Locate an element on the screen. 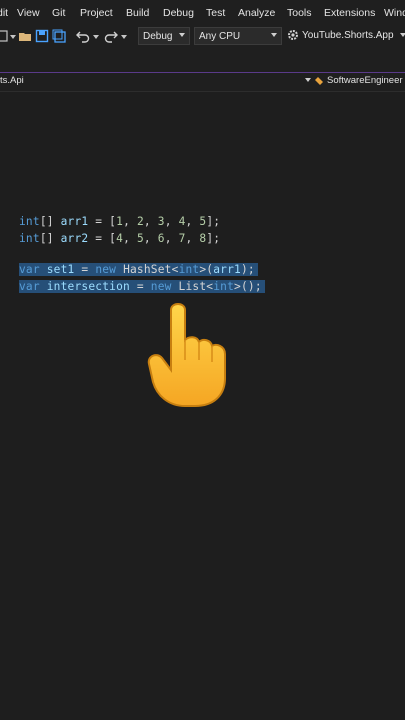  new-dropdown-icon is located at coordinates (13, 37).